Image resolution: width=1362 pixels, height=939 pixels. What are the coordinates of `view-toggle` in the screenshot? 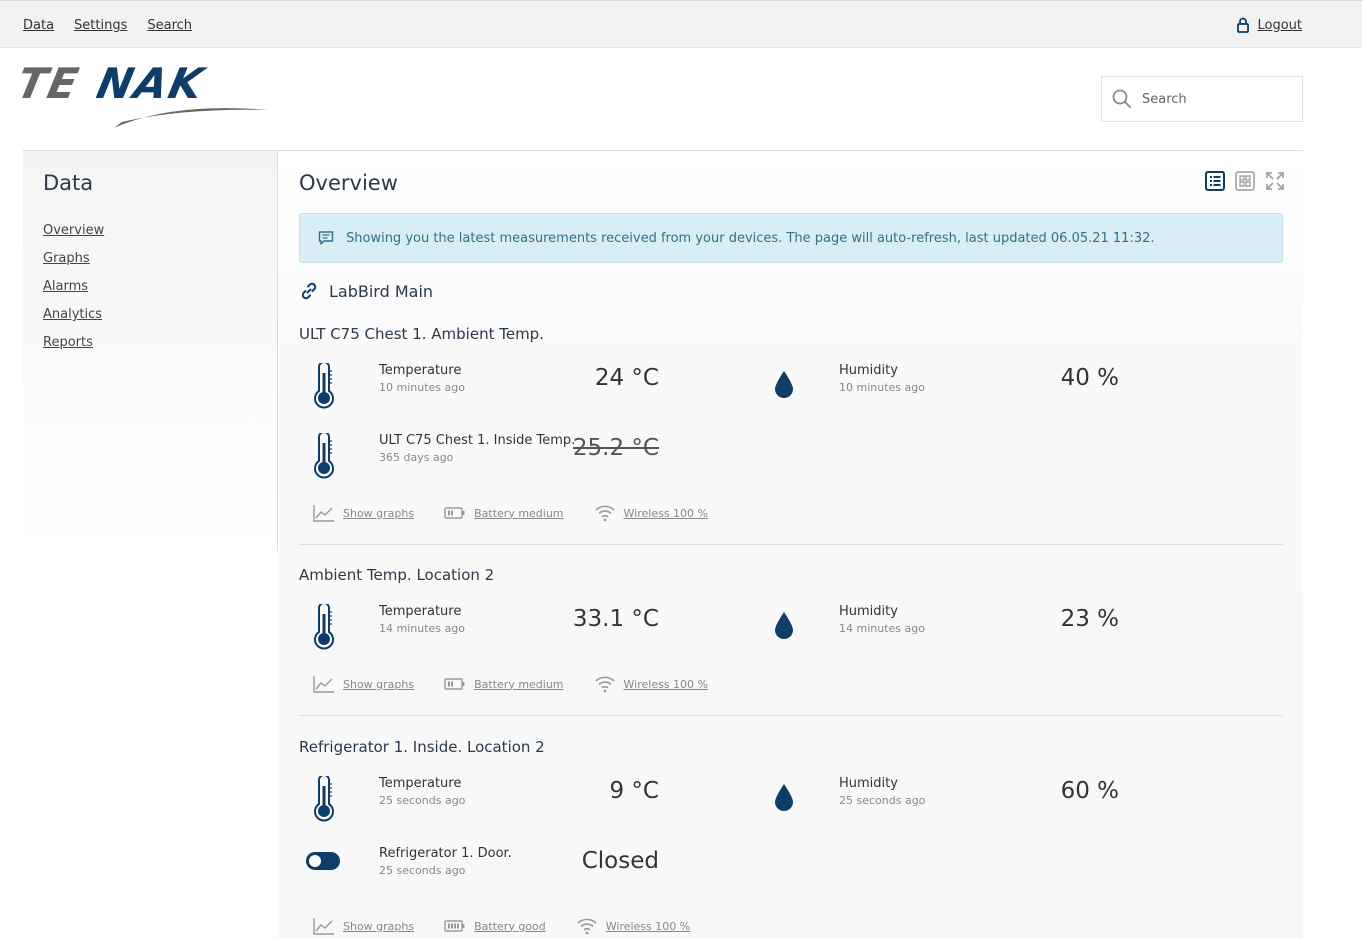 It's located at (1245, 181).